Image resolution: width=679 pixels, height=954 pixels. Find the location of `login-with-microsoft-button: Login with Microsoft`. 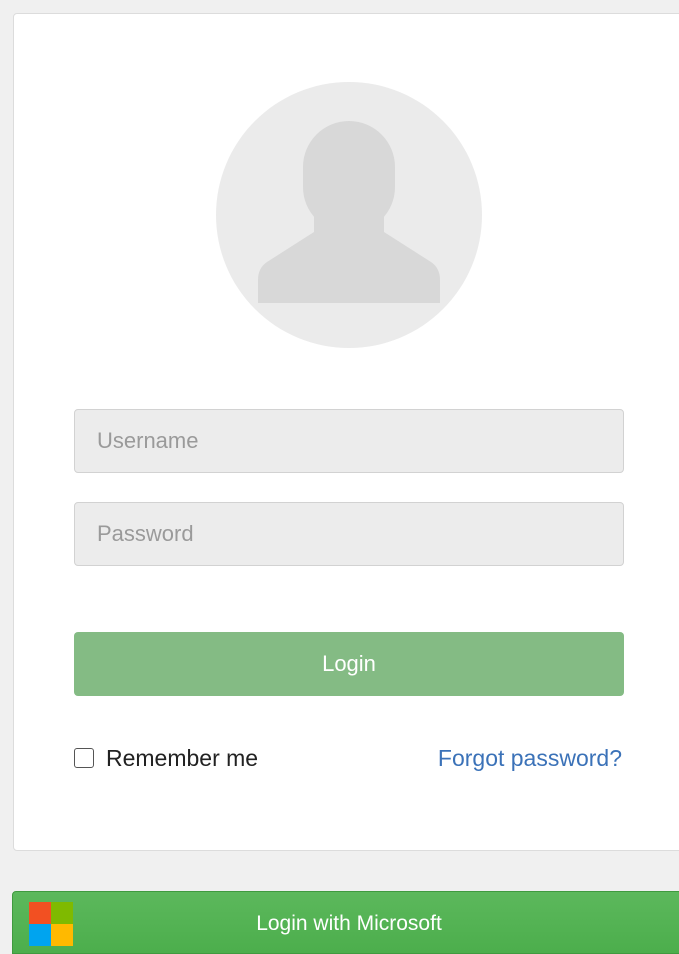

login-with-microsoft-button: Login with Microsoft is located at coordinates (345, 922).